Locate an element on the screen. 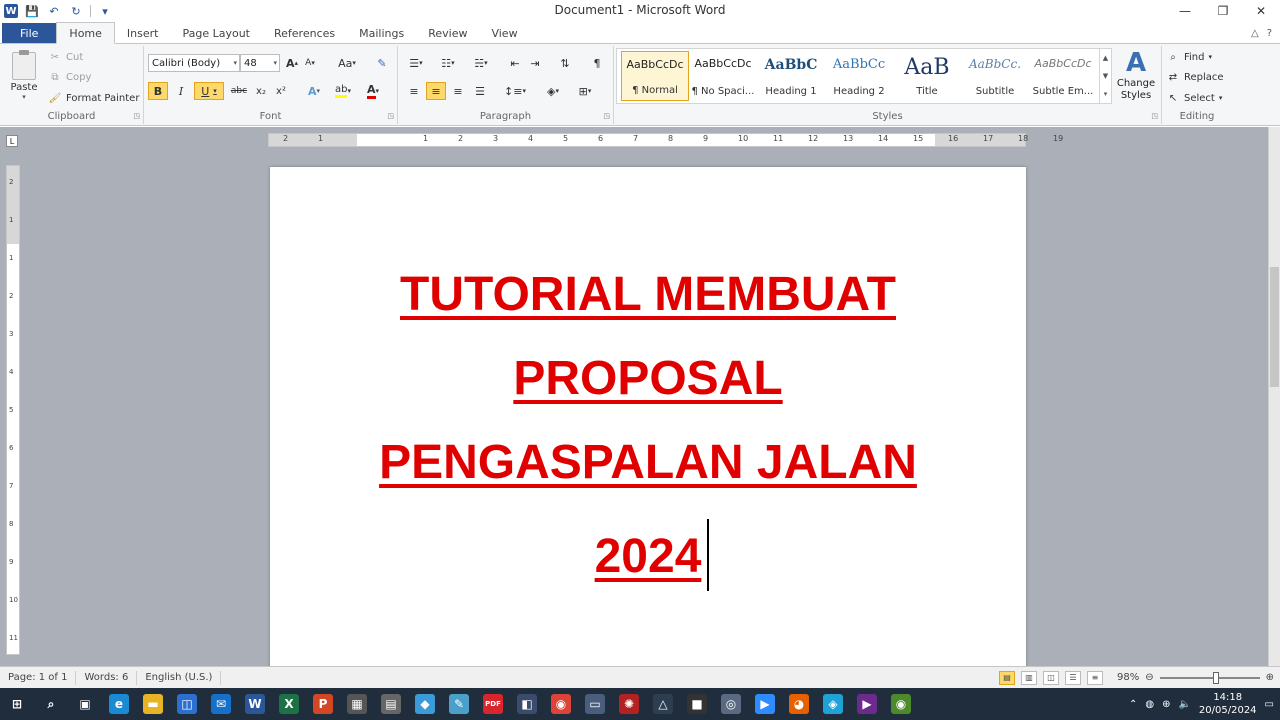  styles-launcher-icon: ◳ is located at coordinates (1154, 116).